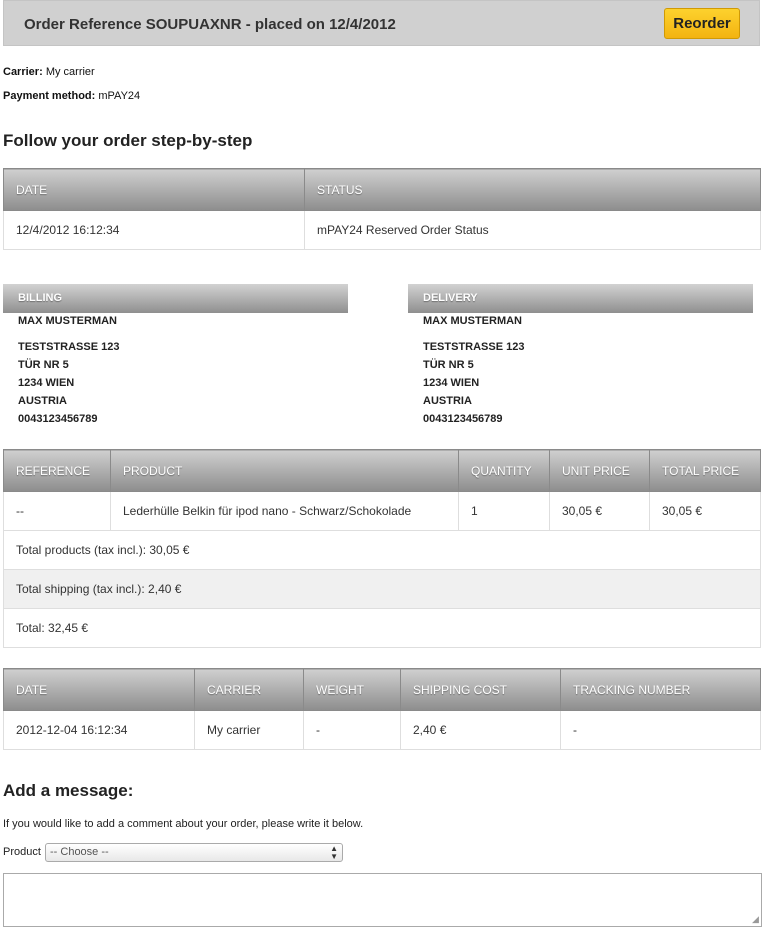  Describe the element at coordinates (194, 852) in the screenshot. I see `product-select: -- Choose -- ▲ ▼` at that location.